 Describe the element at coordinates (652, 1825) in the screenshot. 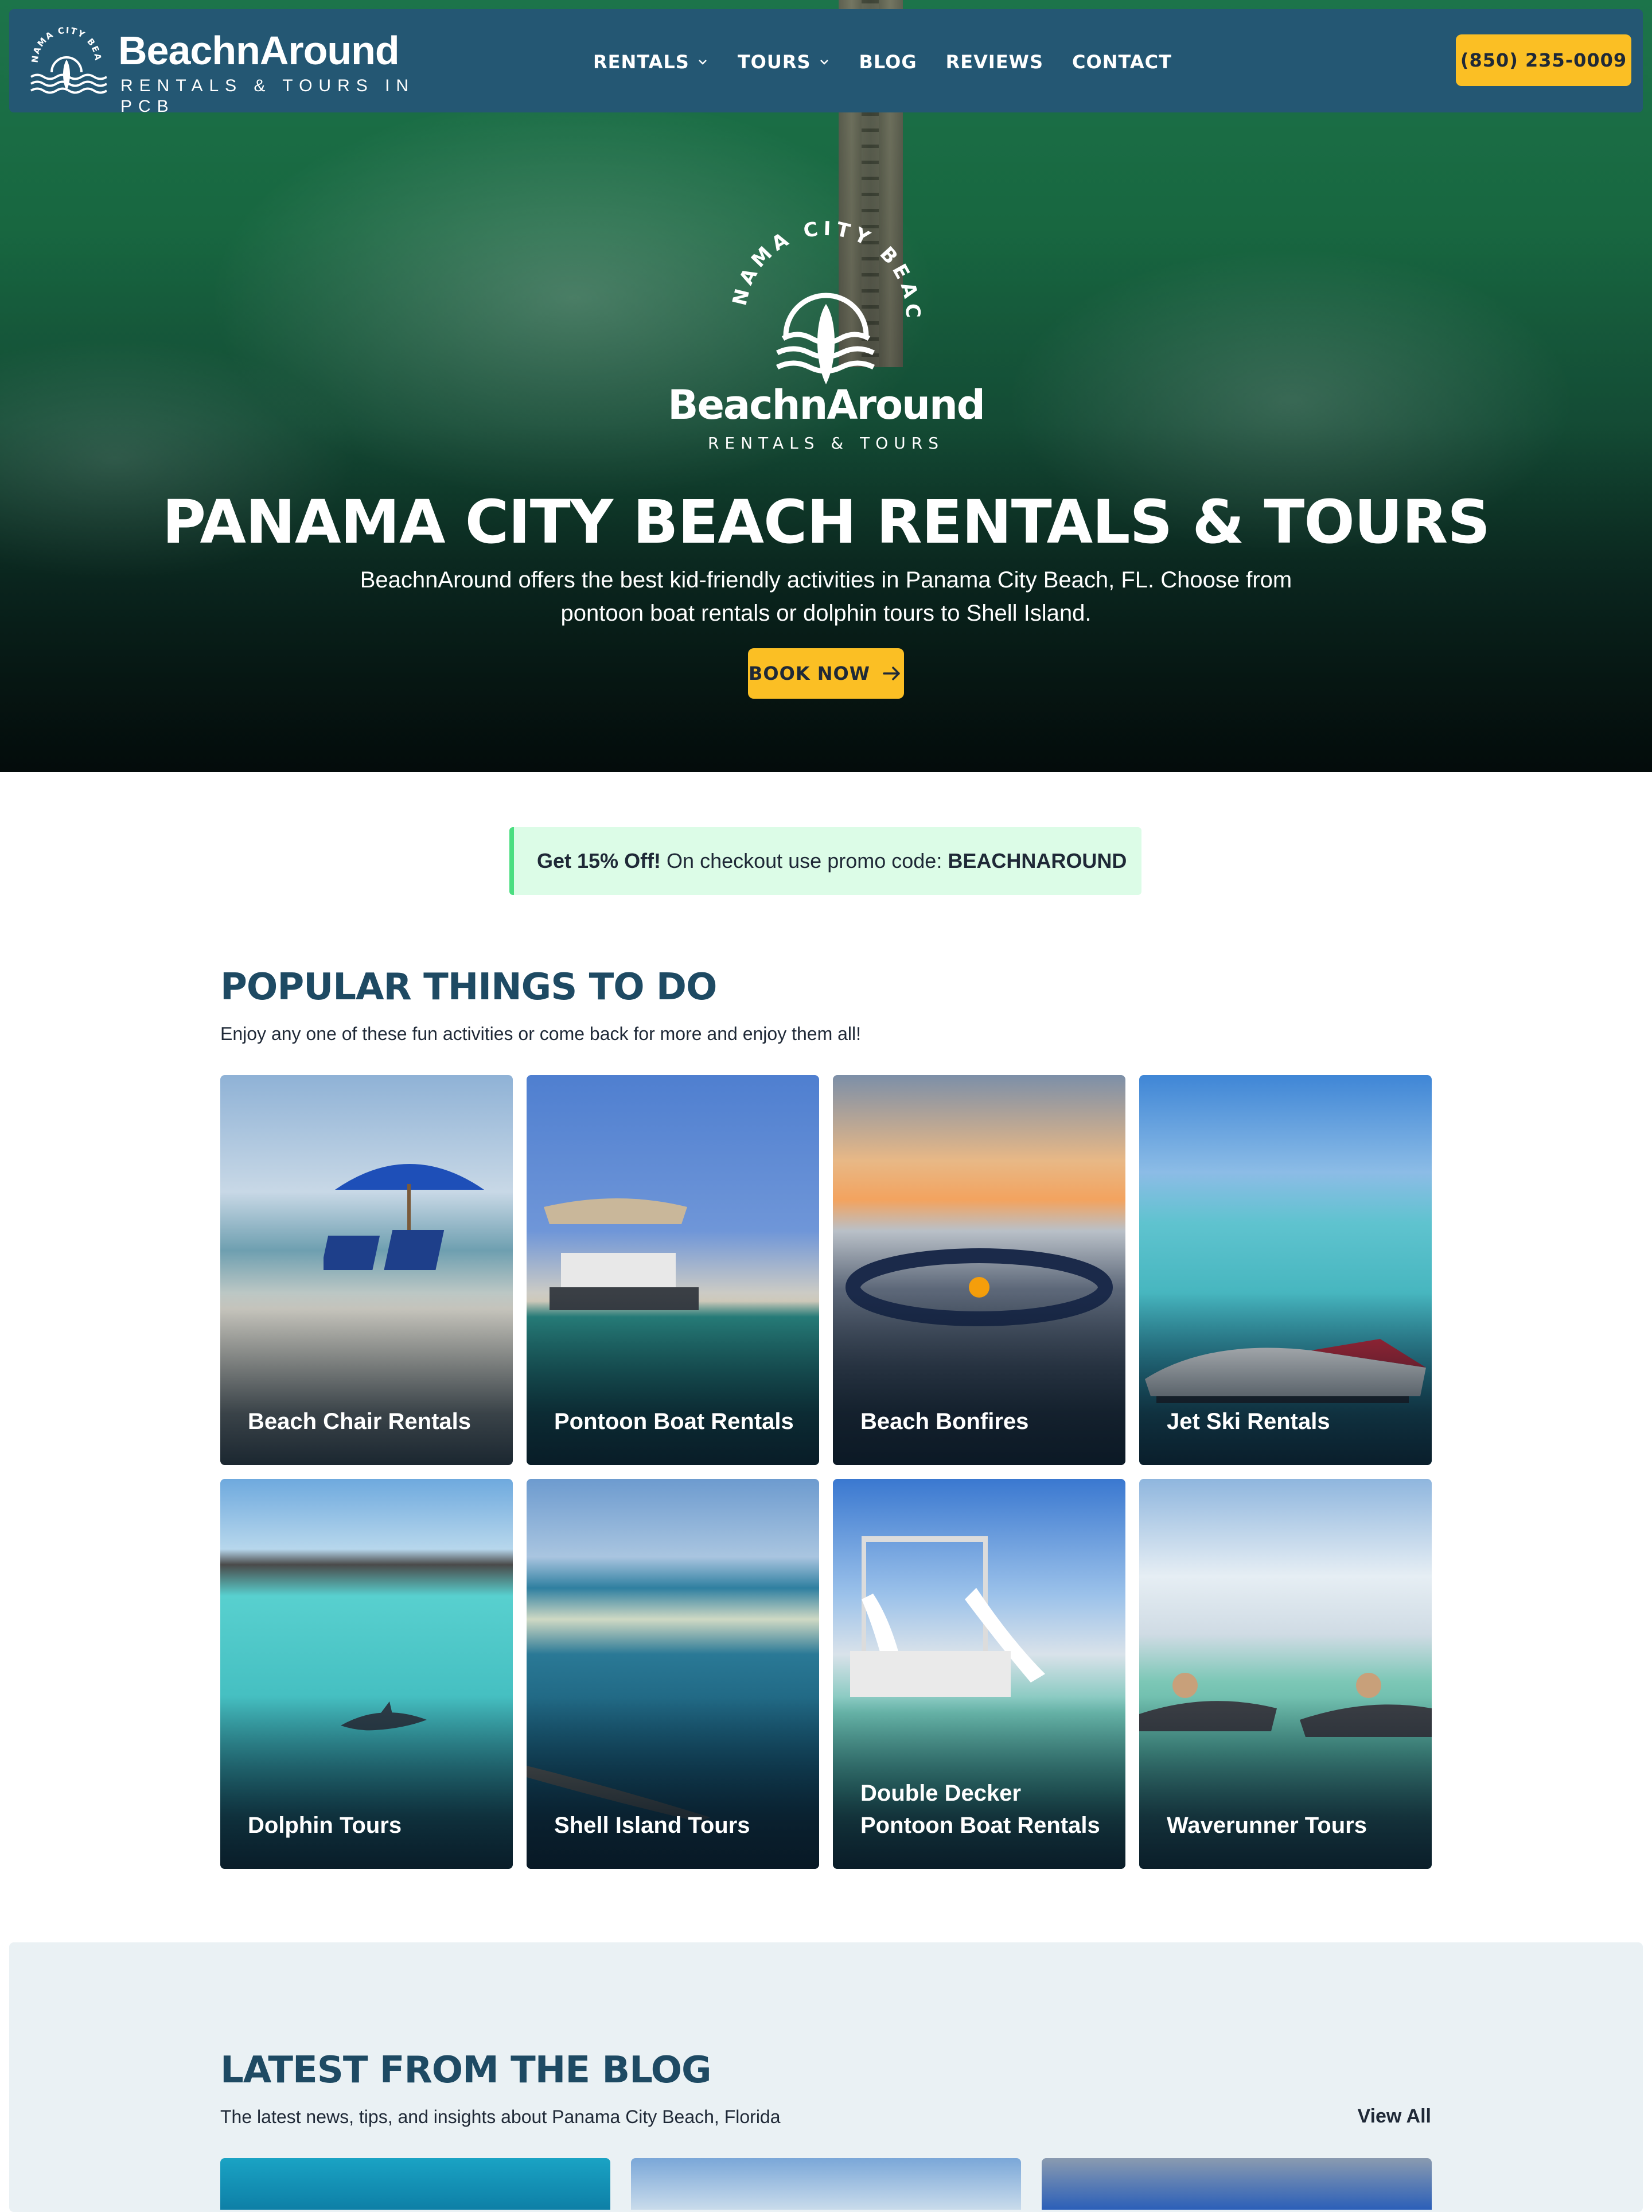

I see `activity-card-label: Shell Island Tours` at that location.